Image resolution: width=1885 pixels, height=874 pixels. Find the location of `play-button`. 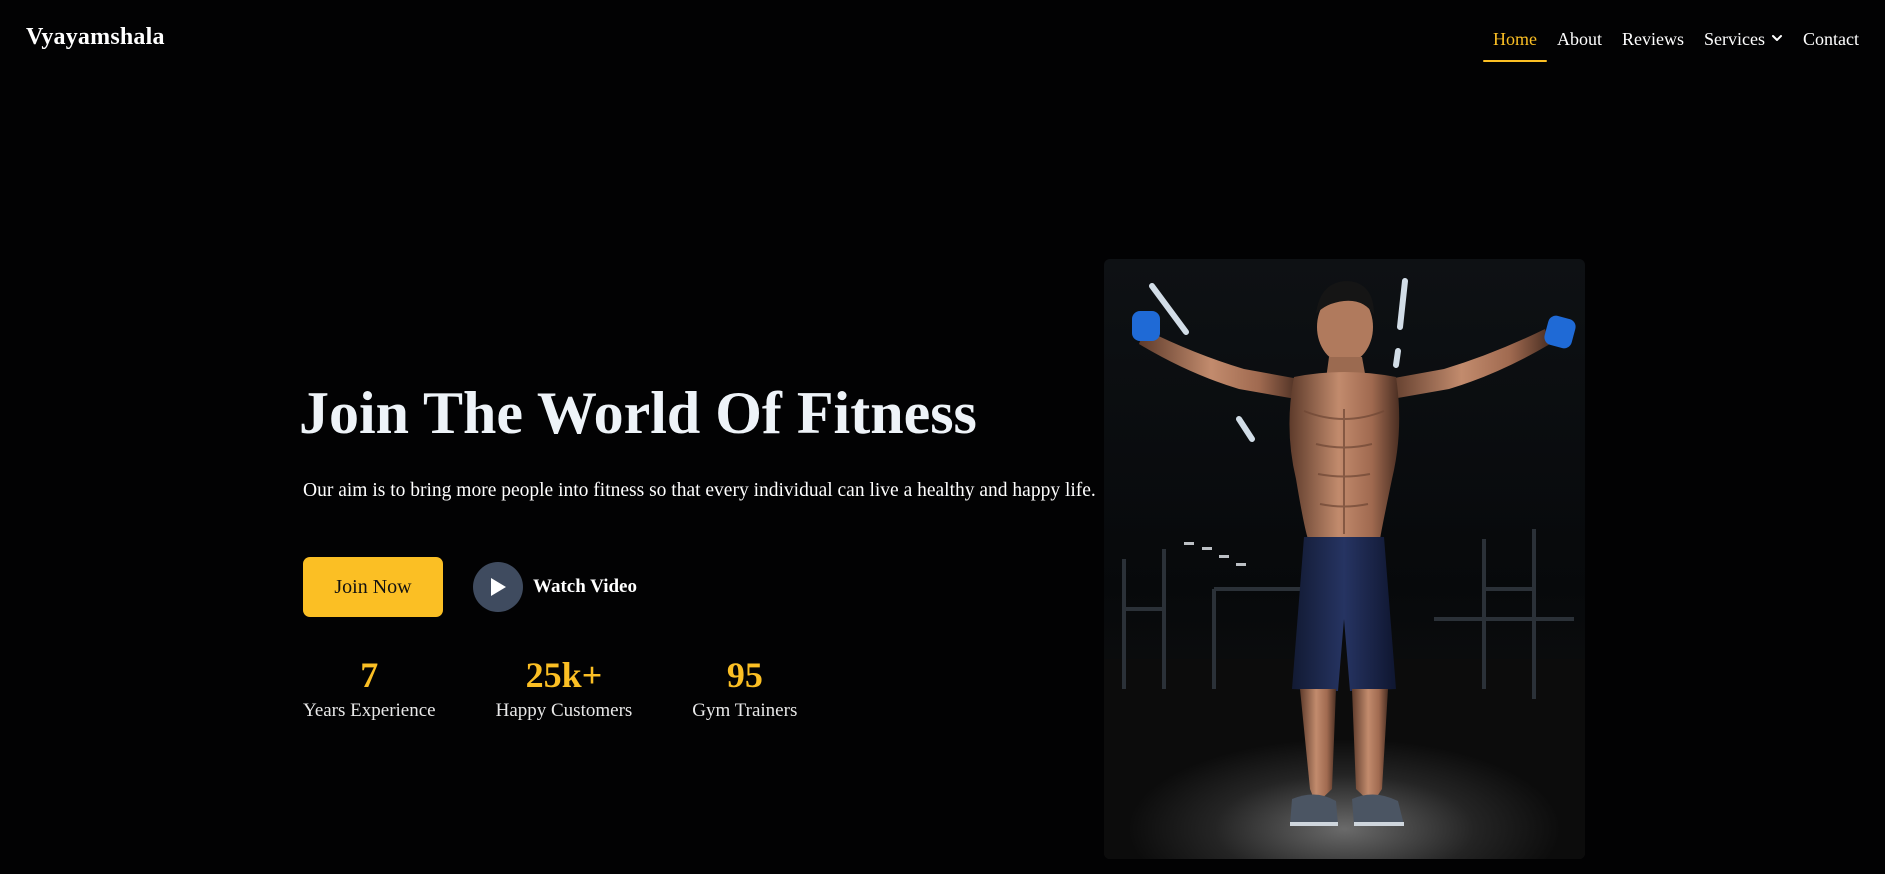

play-button is located at coordinates (498, 587).